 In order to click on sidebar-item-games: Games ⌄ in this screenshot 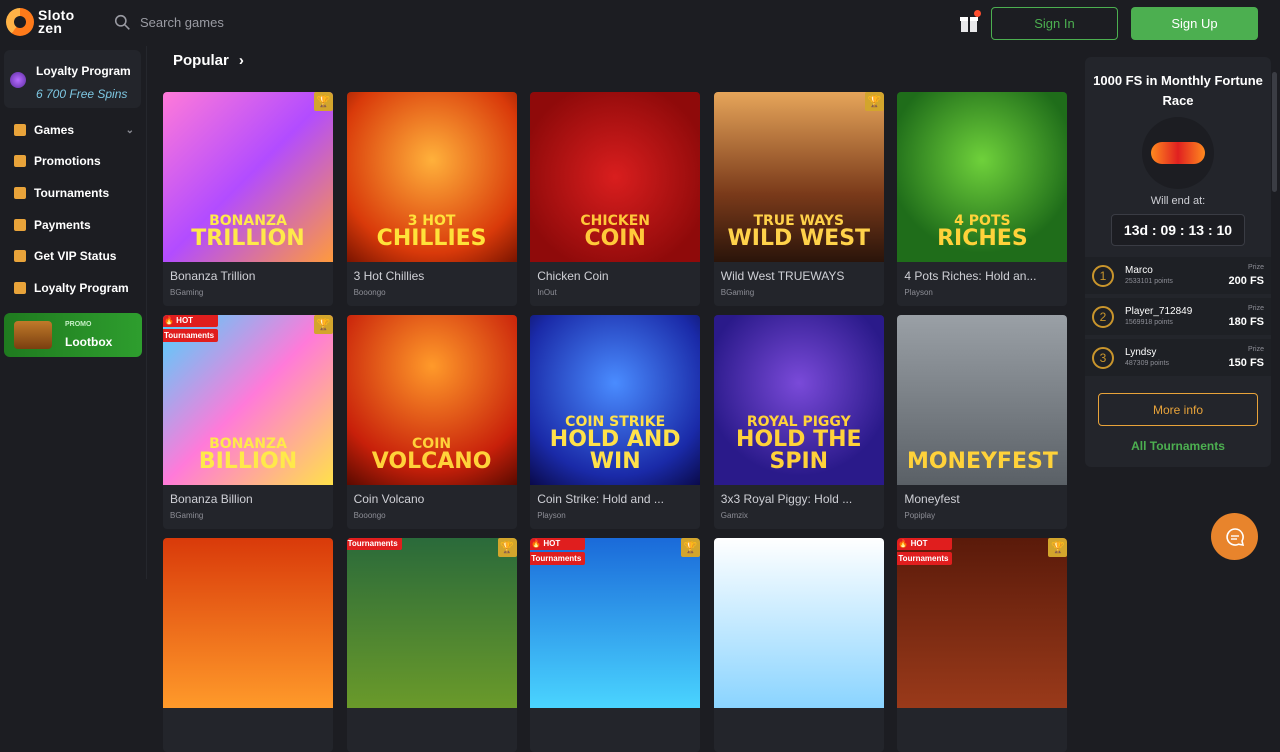, I will do `click(73, 130)`.